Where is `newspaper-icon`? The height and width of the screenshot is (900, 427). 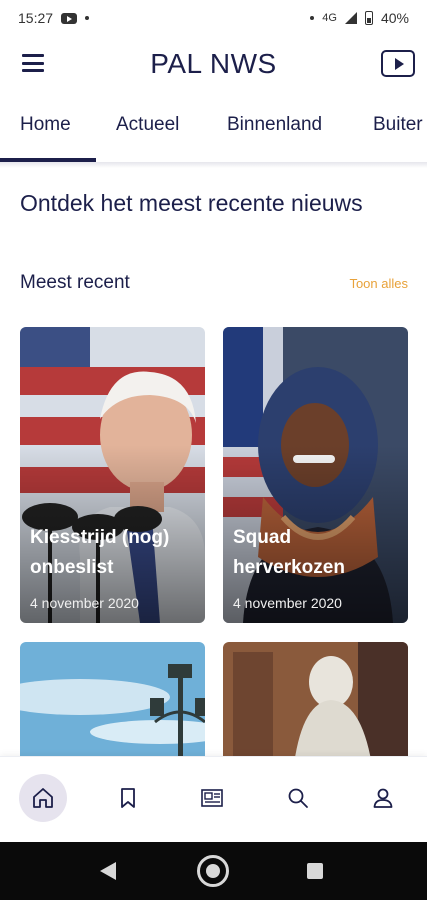
newspaper-icon is located at coordinates (212, 798).